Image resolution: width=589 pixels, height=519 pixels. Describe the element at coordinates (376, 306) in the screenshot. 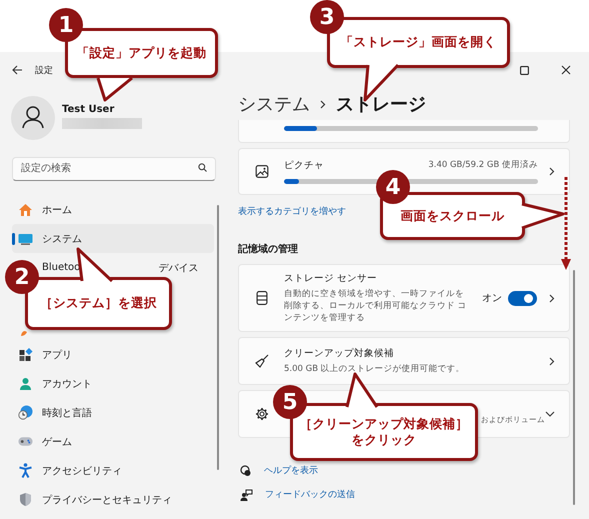

I see `card-description: 自動的に空き領域を増やす、一時ファイルを削除する、ローカルで利用可能なクラウド コンテンツを管理する` at that location.